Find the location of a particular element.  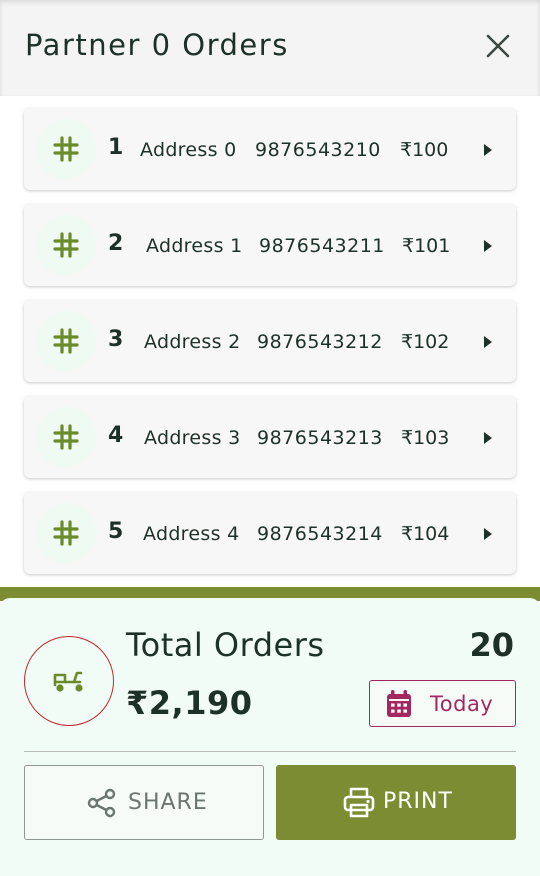

total-amount: ₹2,190 is located at coordinates (189, 703).